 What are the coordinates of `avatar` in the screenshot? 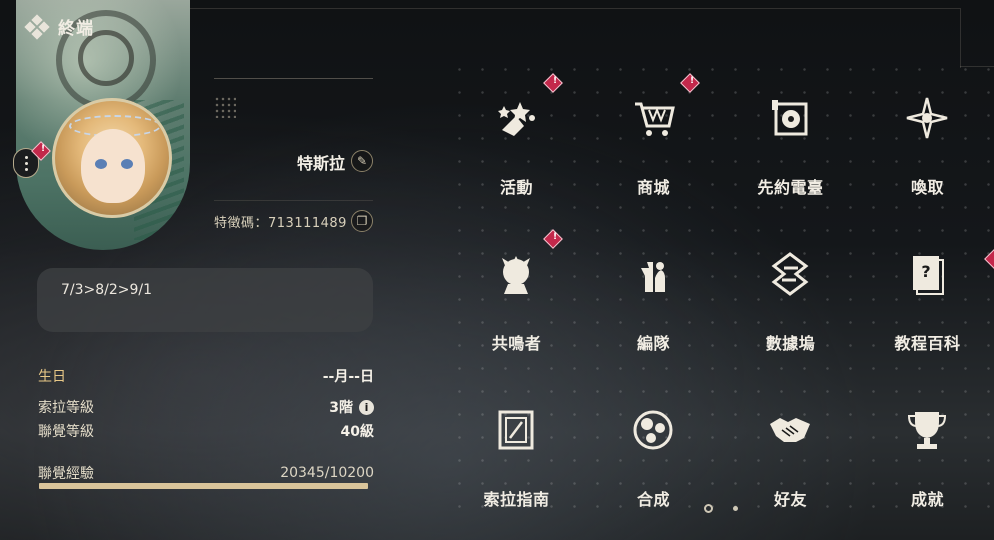 It's located at (112, 158).